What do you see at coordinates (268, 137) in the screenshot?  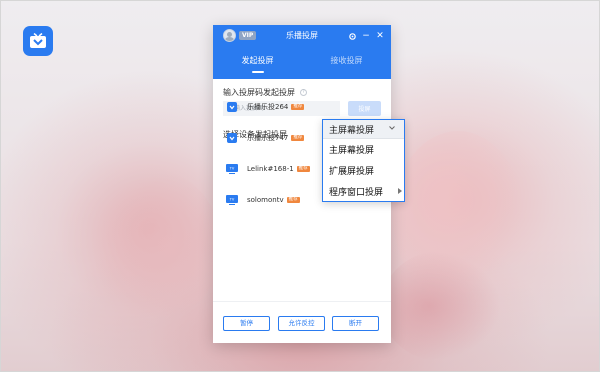 I see `device-name: 乐播乐投747` at bounding box center [268, 137].